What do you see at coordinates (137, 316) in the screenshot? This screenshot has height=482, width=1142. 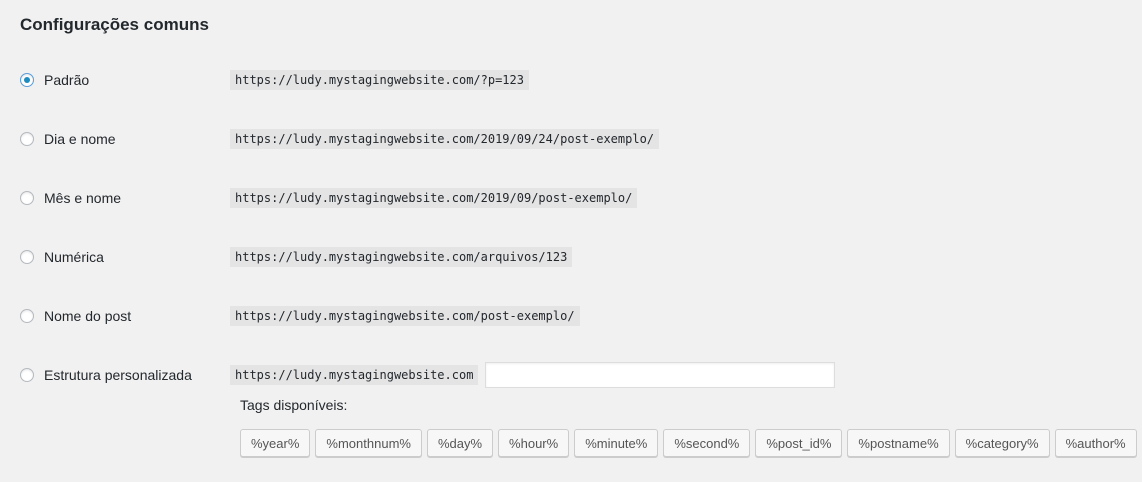 I see `option-label-nome-do-post: Nome do post` at bounding box center [137, 316].